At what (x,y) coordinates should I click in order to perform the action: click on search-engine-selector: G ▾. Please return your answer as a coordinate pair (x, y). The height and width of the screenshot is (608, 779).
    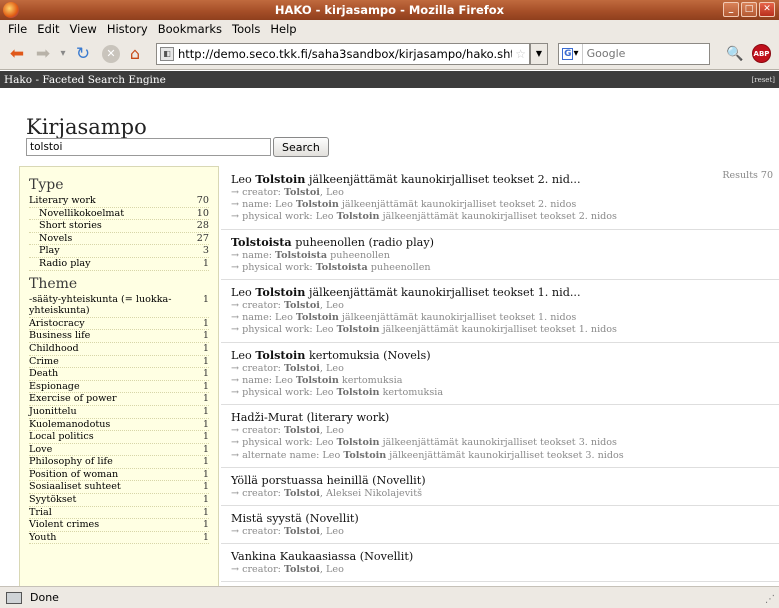
    Looking at the image, I should click on (571, 53).